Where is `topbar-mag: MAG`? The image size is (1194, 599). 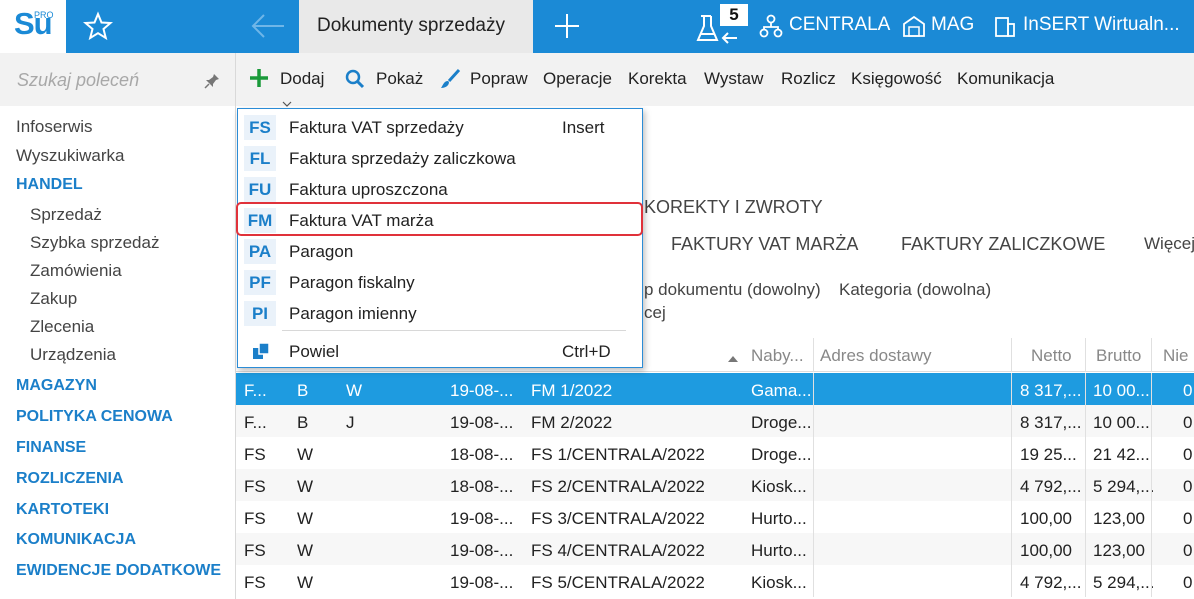 topbar-mag: MAG is located at coordinates (952, 25).